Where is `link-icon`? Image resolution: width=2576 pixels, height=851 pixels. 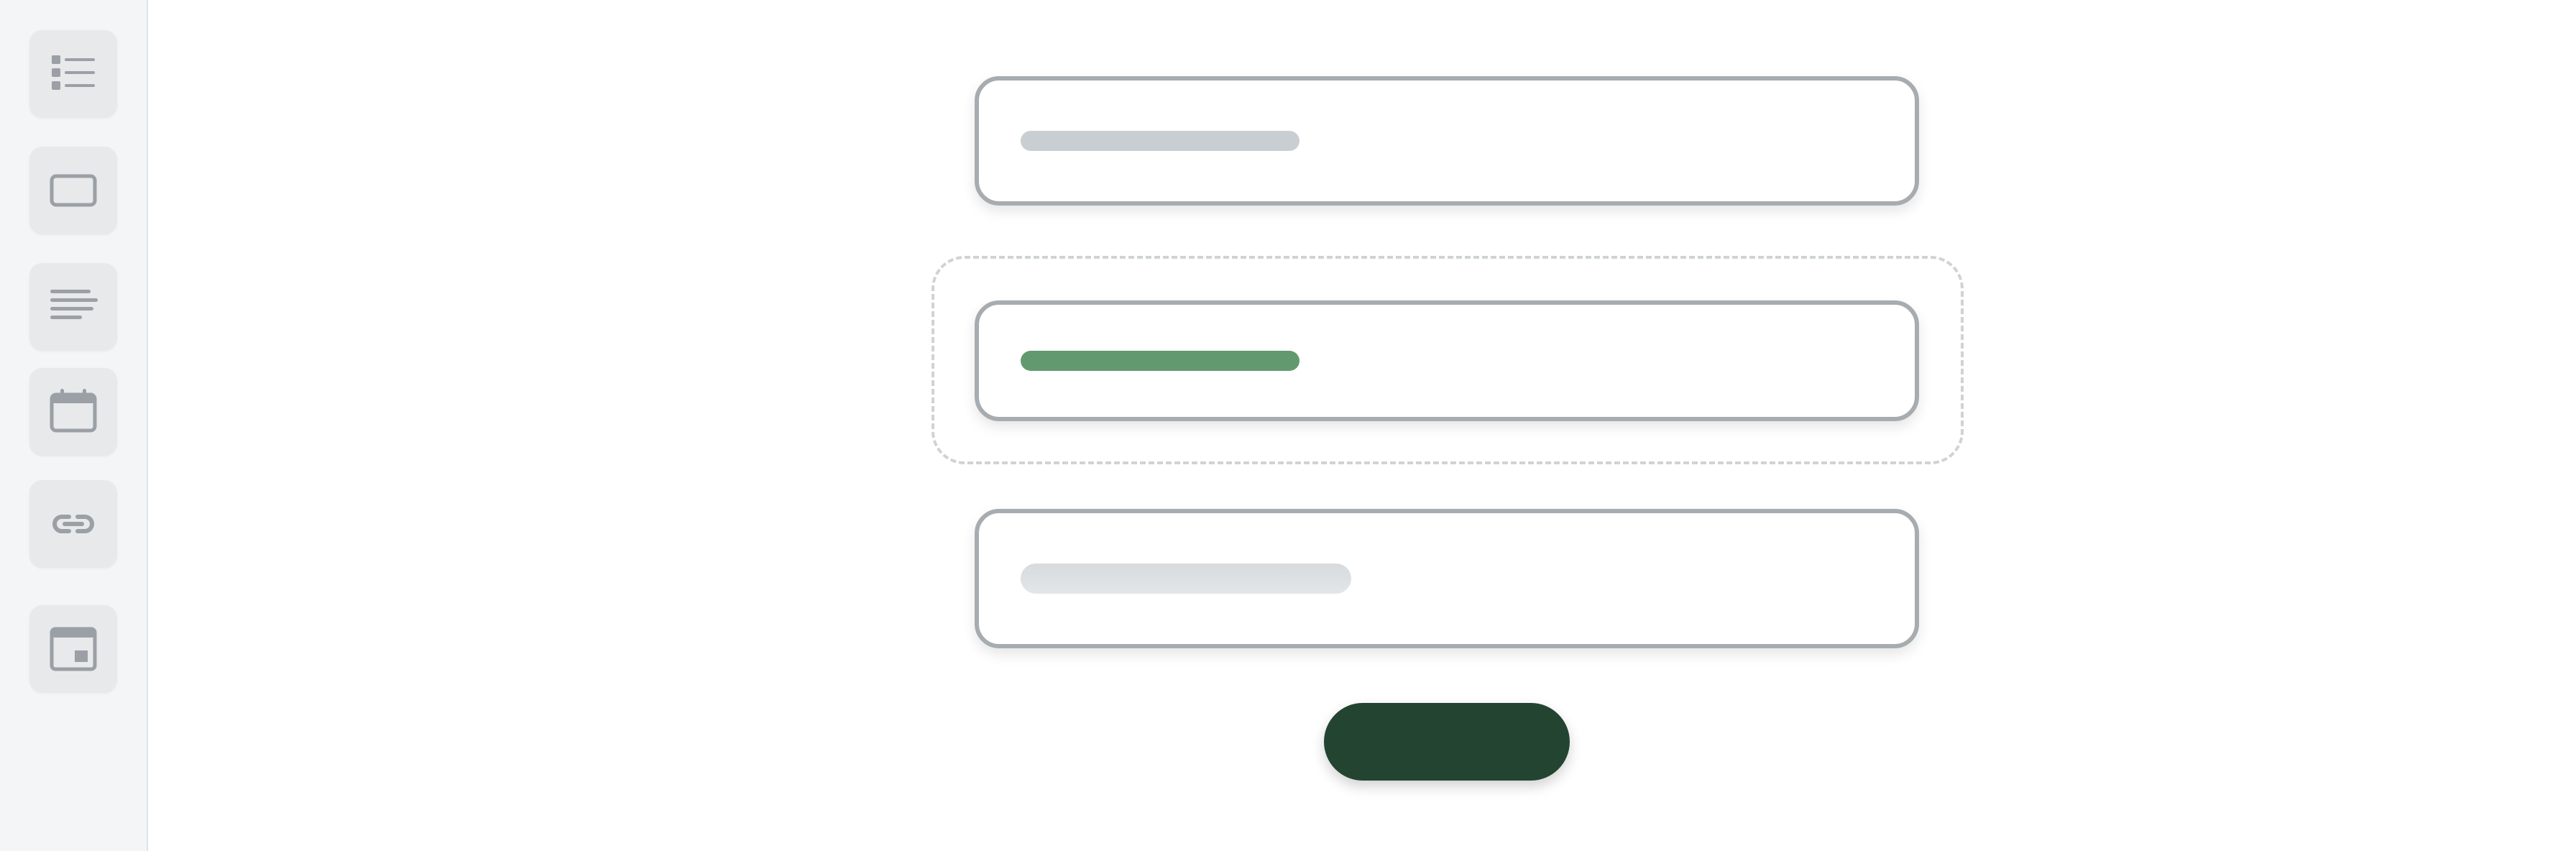
link-icon is located at coordinates (73, 524).